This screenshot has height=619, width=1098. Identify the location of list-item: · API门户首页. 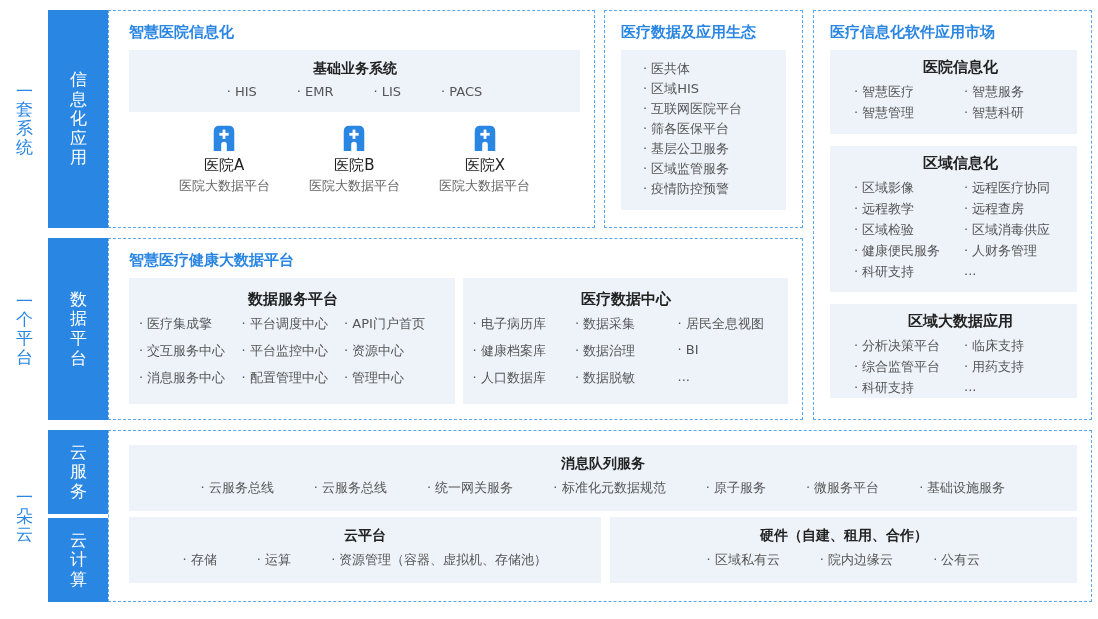
(385, 324).